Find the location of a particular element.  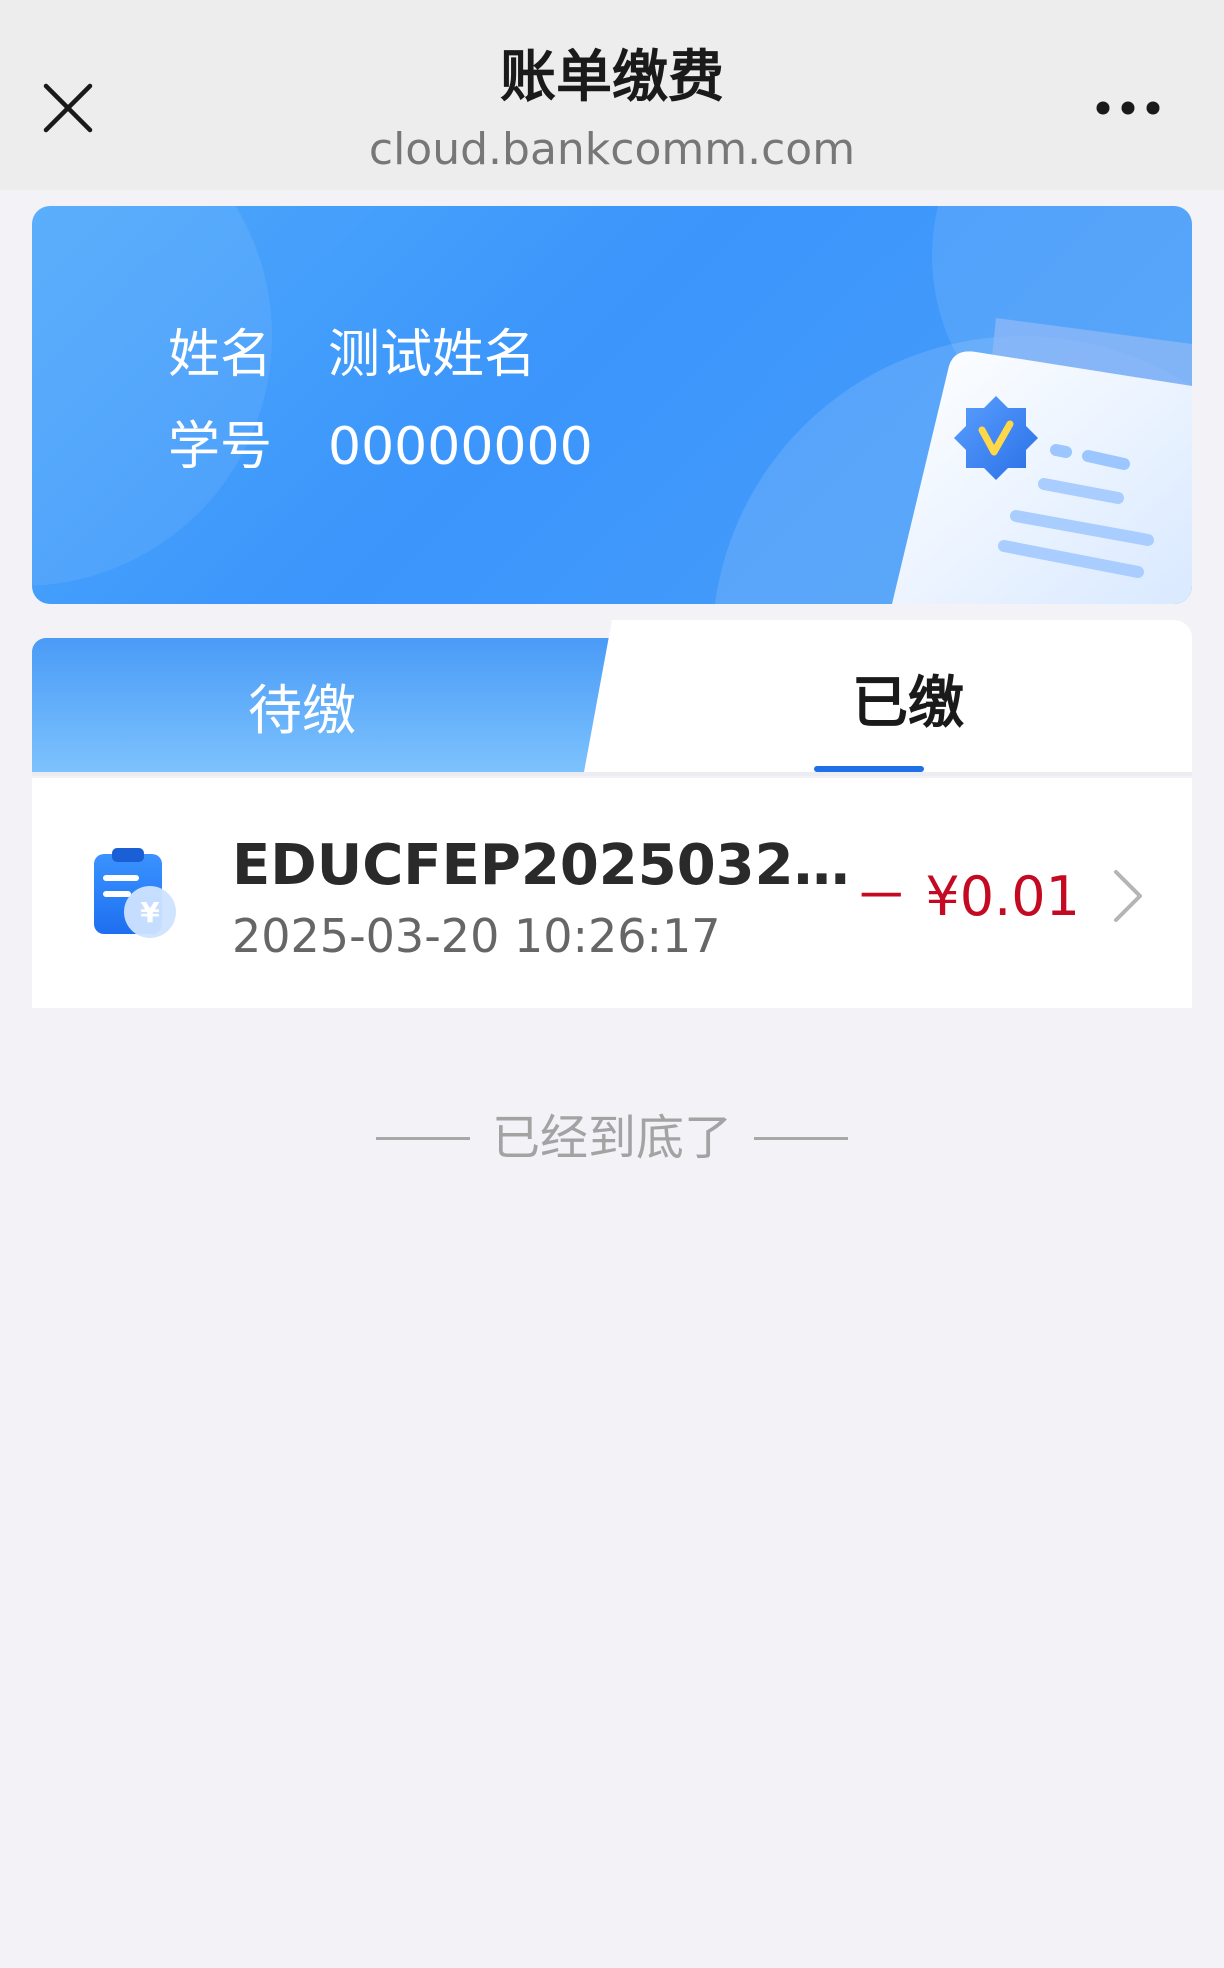

tab-pending-label: 待缴 is located at coordinates (302, 710).